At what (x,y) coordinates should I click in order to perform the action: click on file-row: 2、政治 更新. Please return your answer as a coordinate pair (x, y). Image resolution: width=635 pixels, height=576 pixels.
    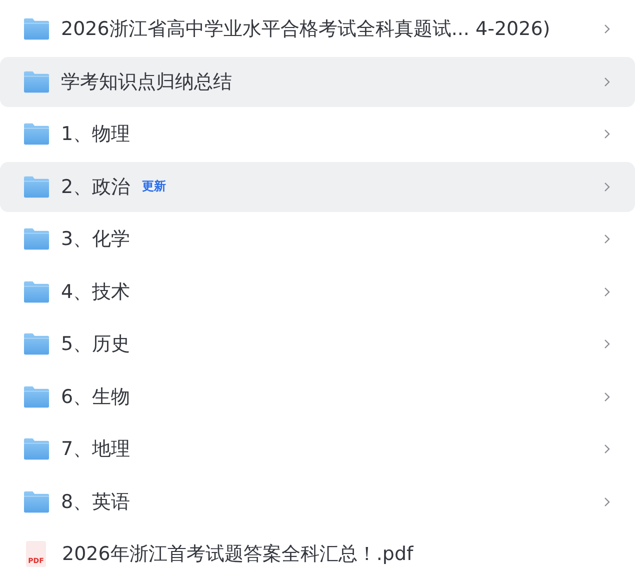
    Looking at the image, I should click on (317, 187).